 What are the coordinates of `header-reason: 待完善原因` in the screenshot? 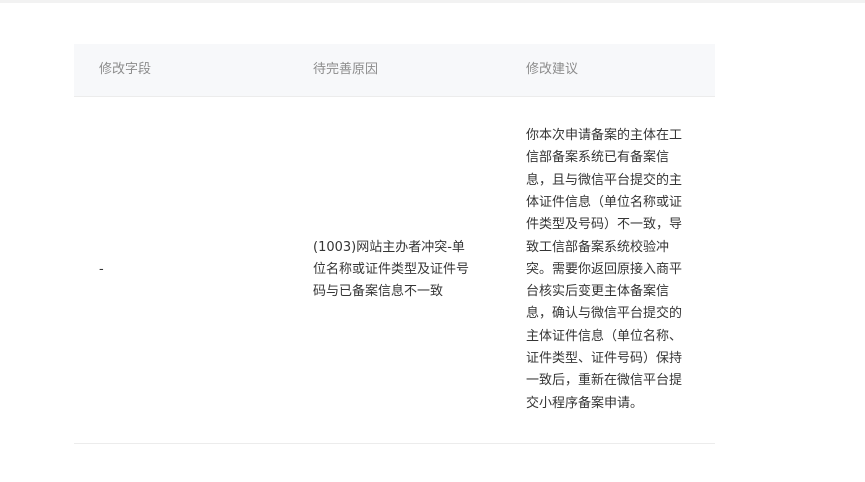 It's located at (346, 69).